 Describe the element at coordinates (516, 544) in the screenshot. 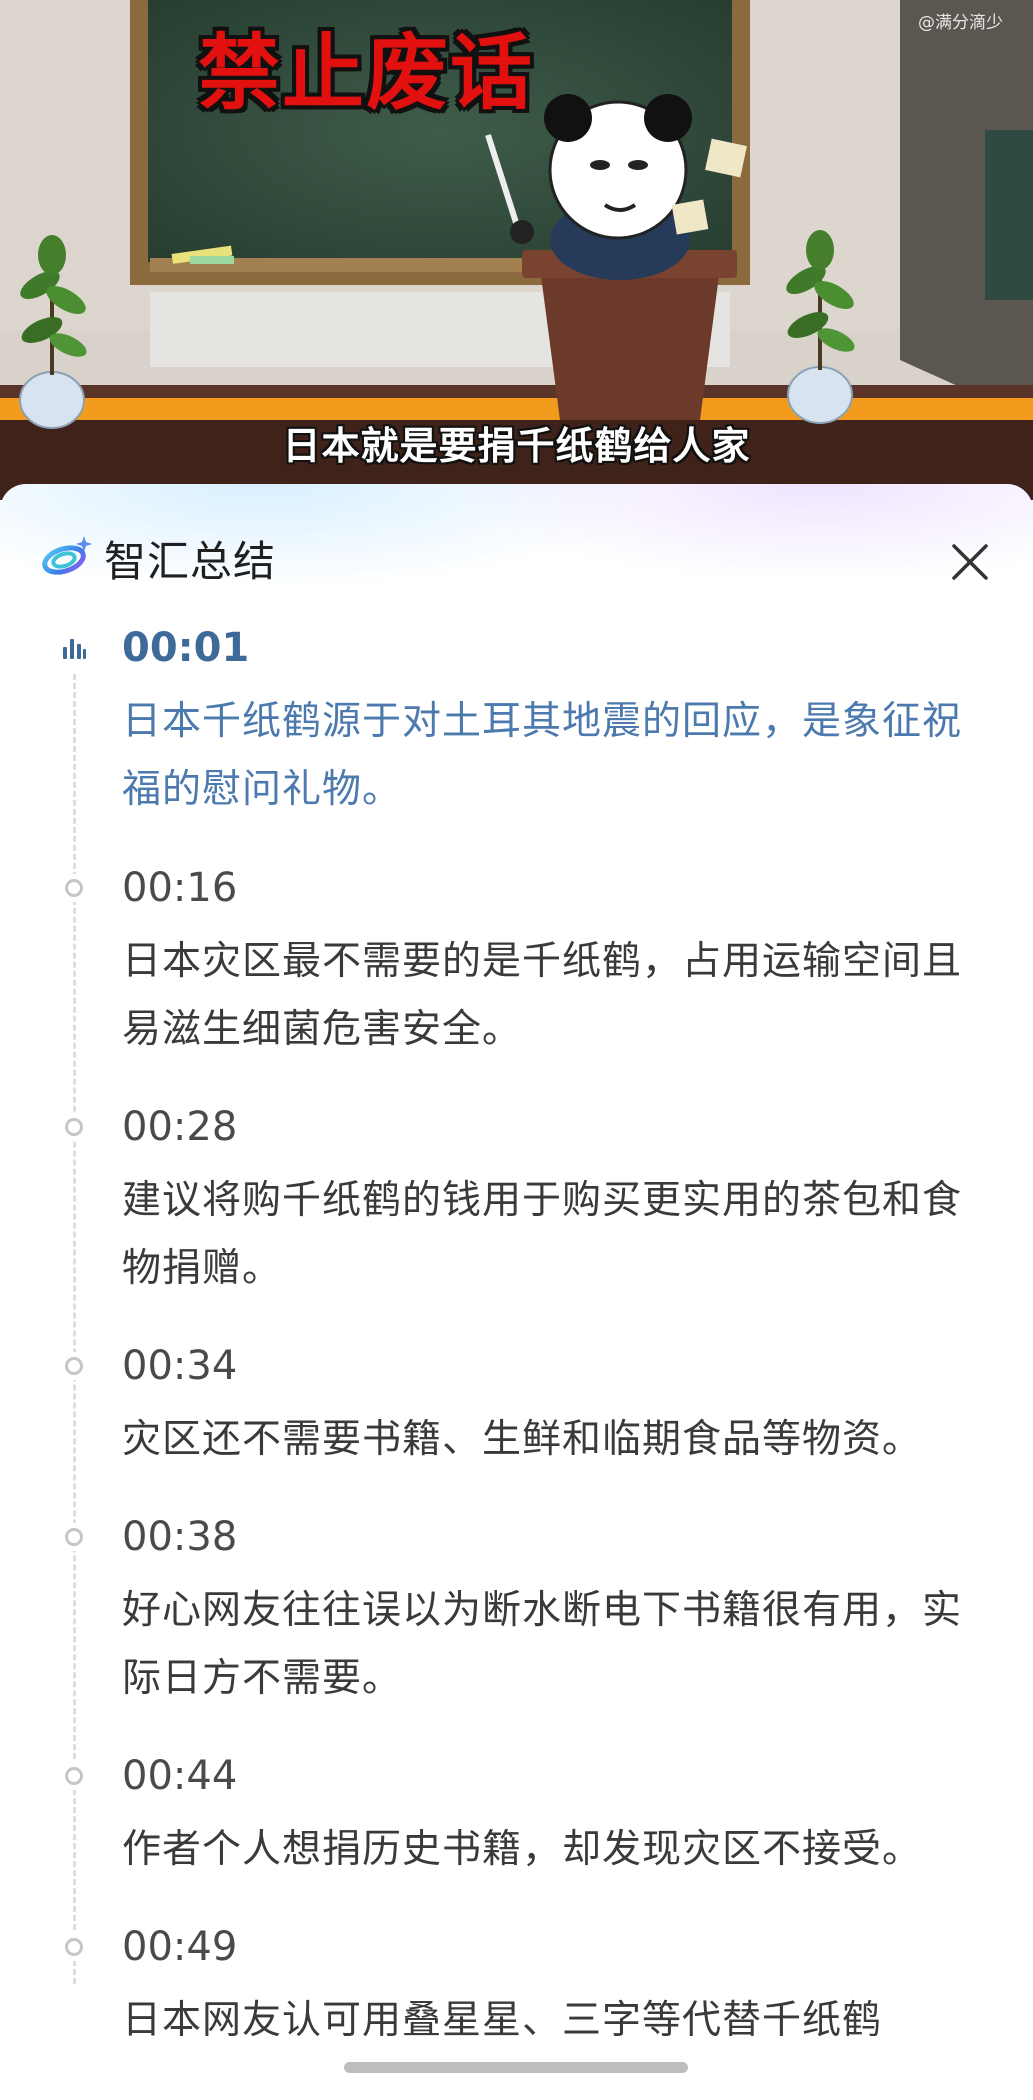

I see `panel-header: 智汇总结` at that location.